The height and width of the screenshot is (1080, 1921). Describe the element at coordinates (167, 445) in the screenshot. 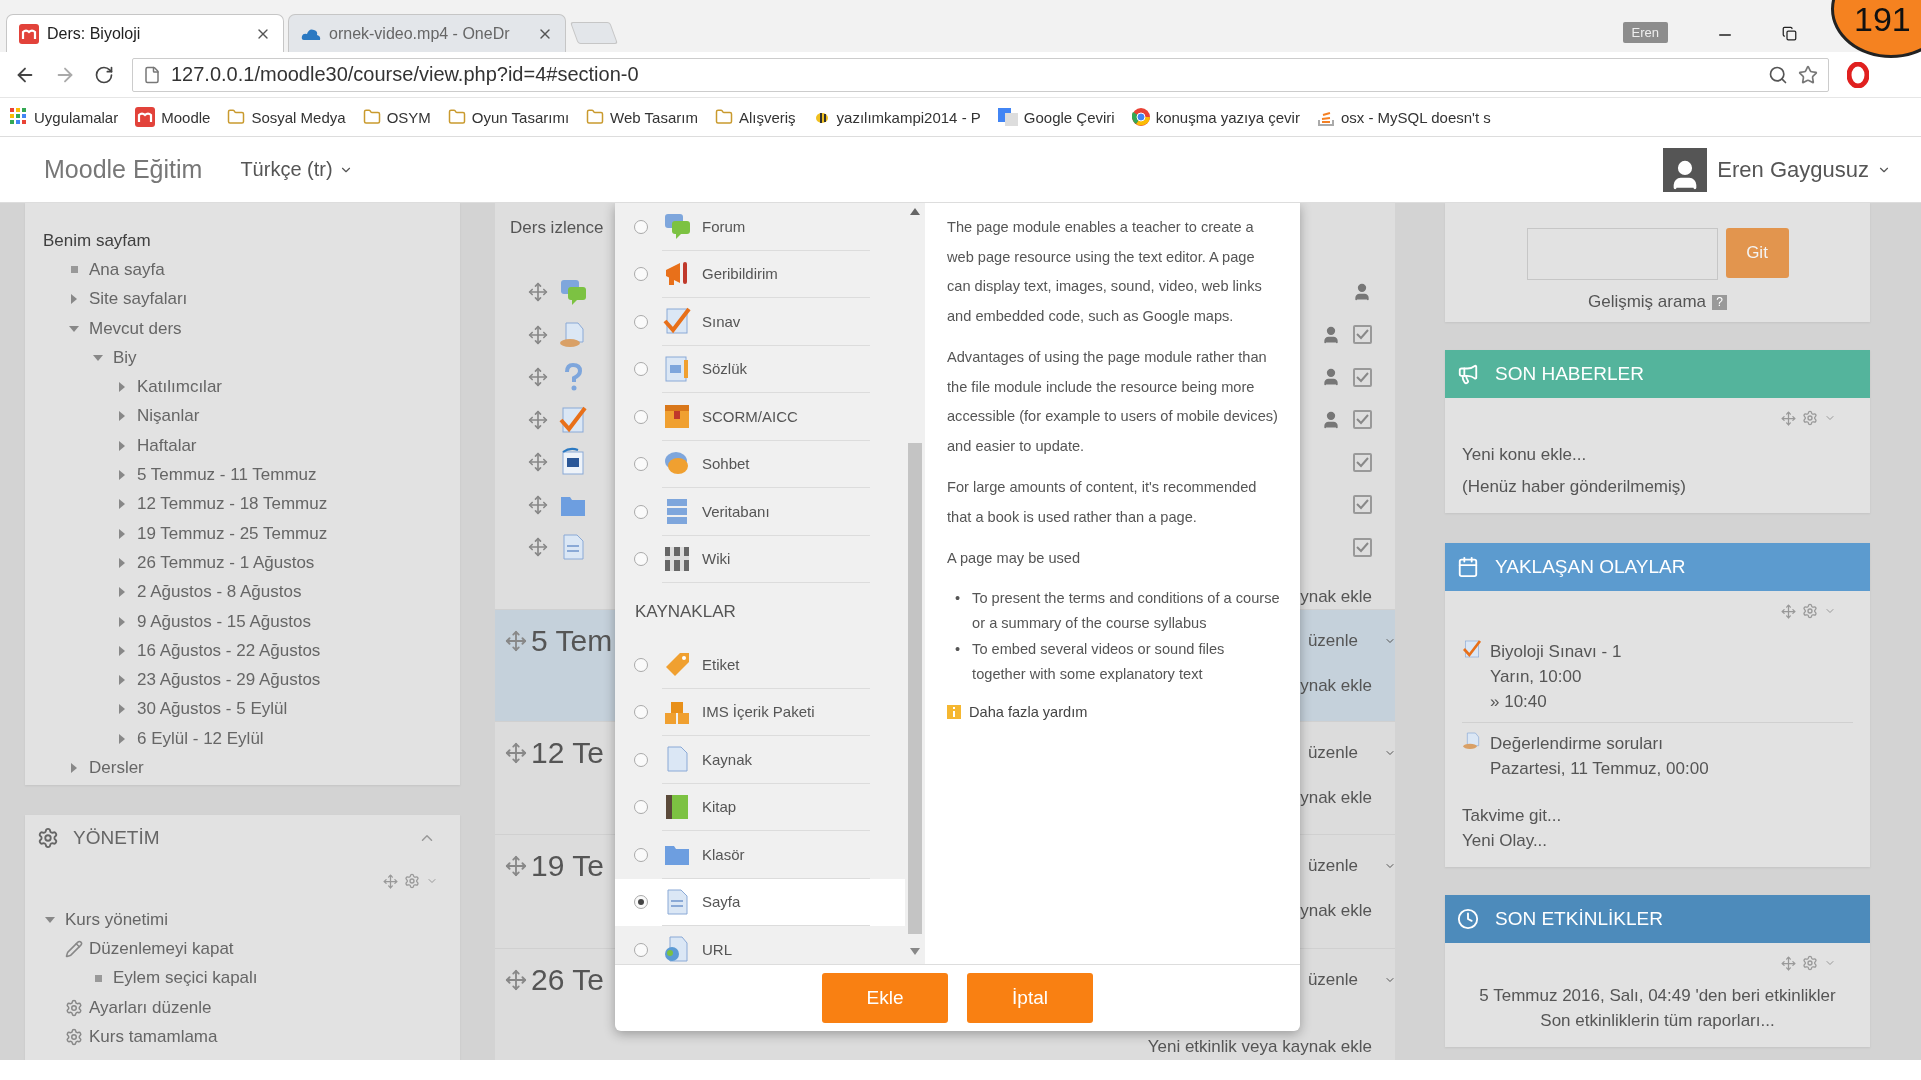

I see `tree-item: Haftalar` at that location.